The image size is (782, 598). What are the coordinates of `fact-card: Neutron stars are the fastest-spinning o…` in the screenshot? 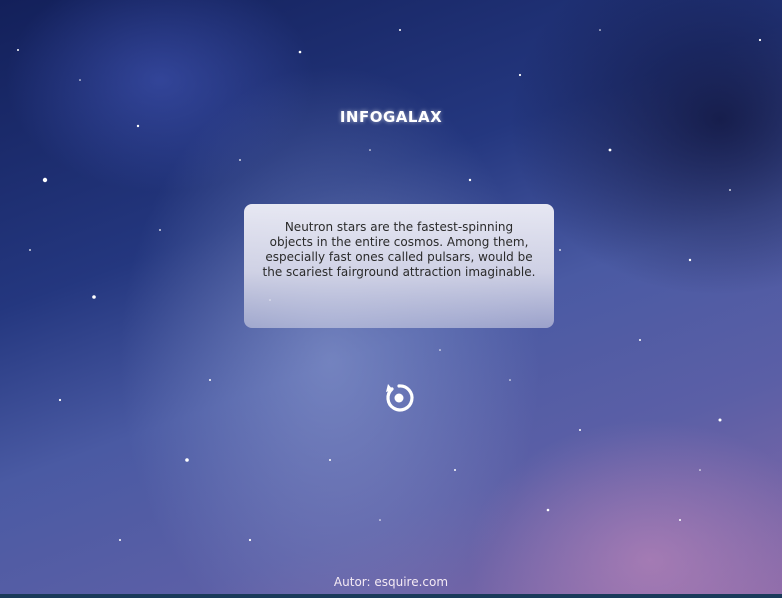 It's located at (399, 266).